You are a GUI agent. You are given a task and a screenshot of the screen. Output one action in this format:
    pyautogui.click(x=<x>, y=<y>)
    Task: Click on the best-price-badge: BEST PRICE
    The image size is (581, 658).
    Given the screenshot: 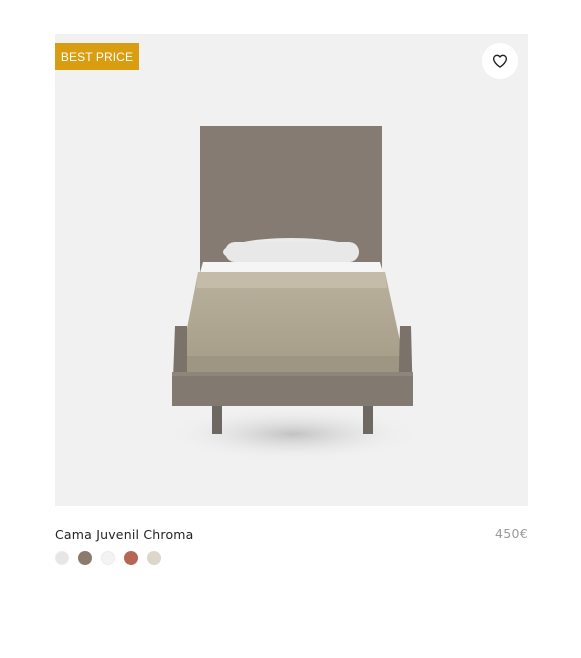 What is the action you would take?
    pyautogui.click(x=97, y=56)
    